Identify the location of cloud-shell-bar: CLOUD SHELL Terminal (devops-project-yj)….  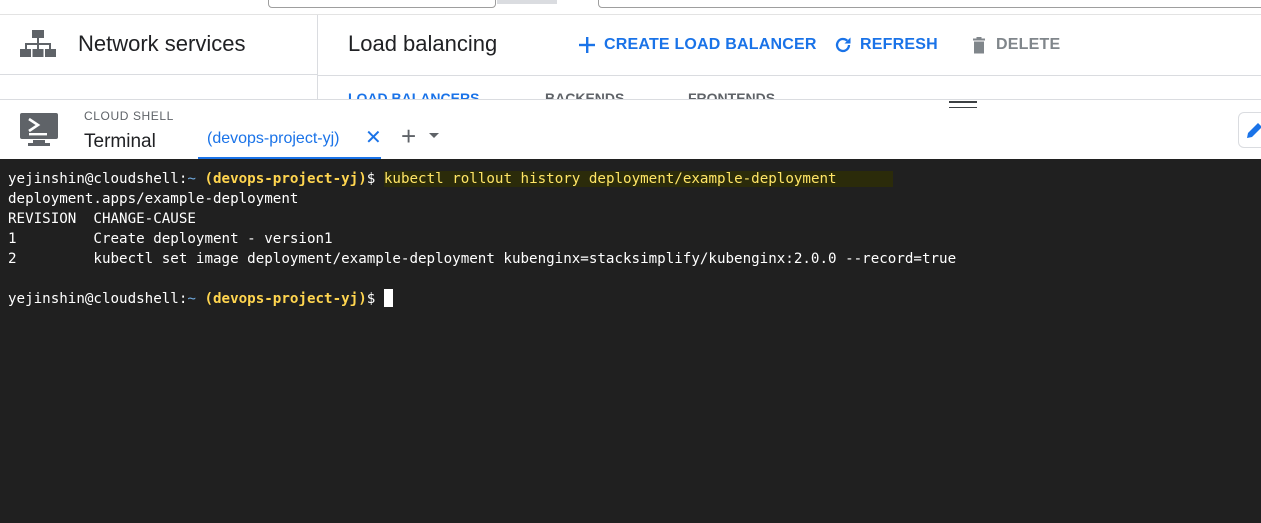
(630, 129).